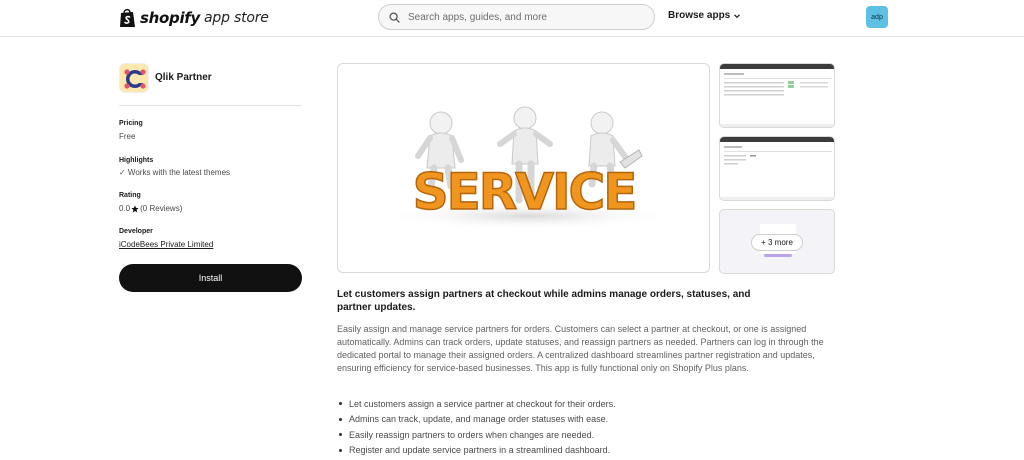 Image resolution: width=1024 pixels, height=460 pixels. Describe the element at coordinates (236, 18) in the screenshot. I see `logo-subtitle: app store` at that location.